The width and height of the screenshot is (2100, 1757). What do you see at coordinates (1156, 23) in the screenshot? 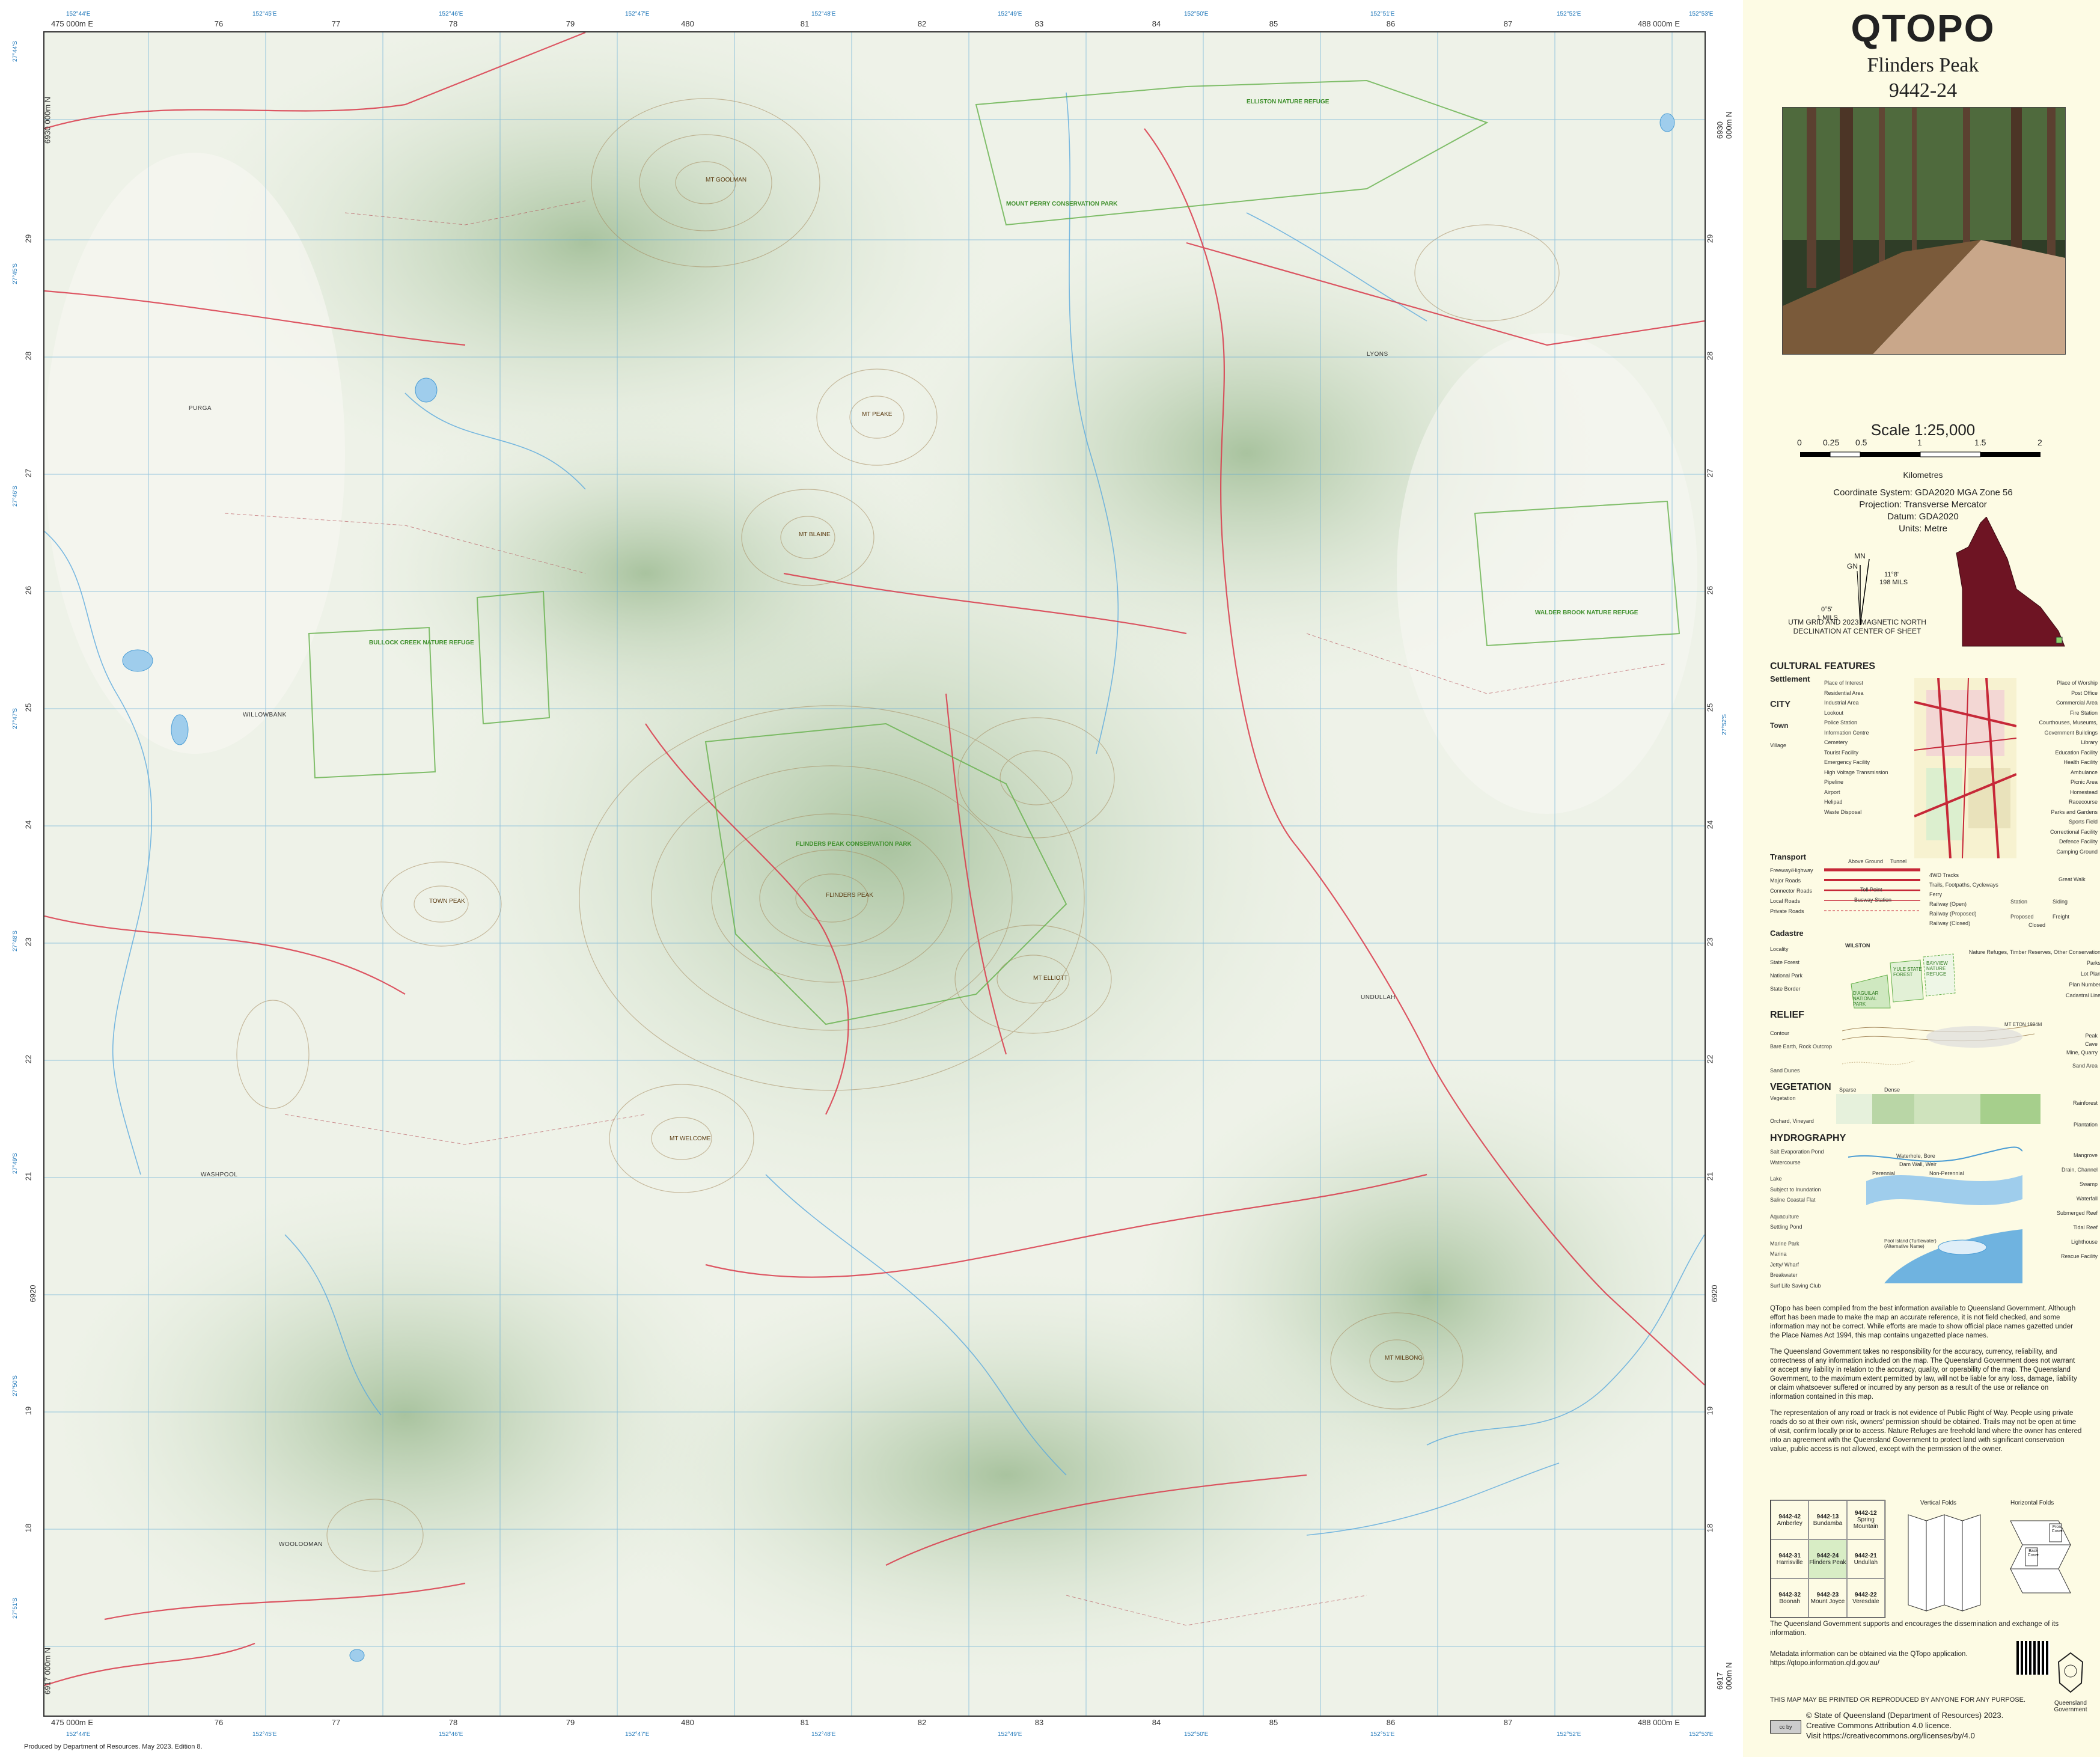
I see `easting-tick: 84` at bounding box center [1156, 23].